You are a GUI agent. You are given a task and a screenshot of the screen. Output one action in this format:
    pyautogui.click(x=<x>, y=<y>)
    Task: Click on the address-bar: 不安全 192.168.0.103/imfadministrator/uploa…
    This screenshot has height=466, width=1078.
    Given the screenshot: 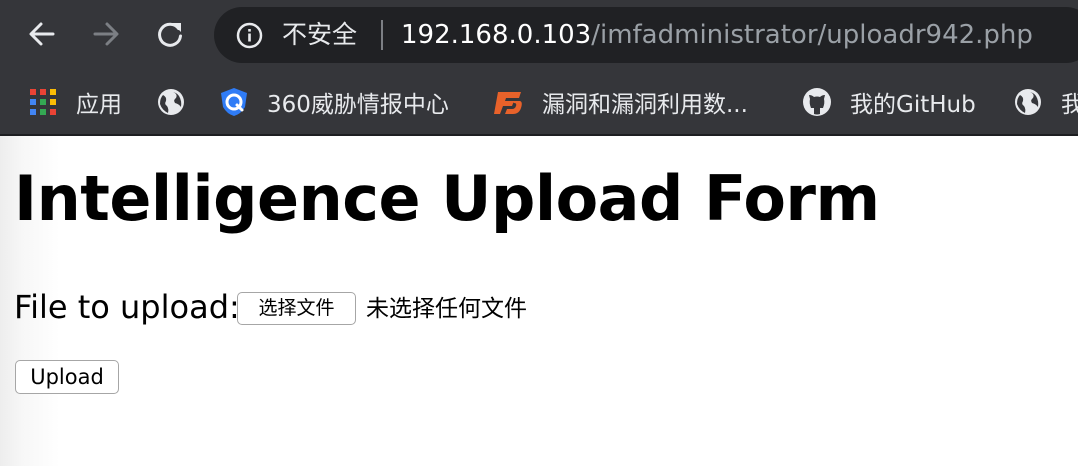 What is the action you would take?
    pyautogui.click(x=646, y=35)
    